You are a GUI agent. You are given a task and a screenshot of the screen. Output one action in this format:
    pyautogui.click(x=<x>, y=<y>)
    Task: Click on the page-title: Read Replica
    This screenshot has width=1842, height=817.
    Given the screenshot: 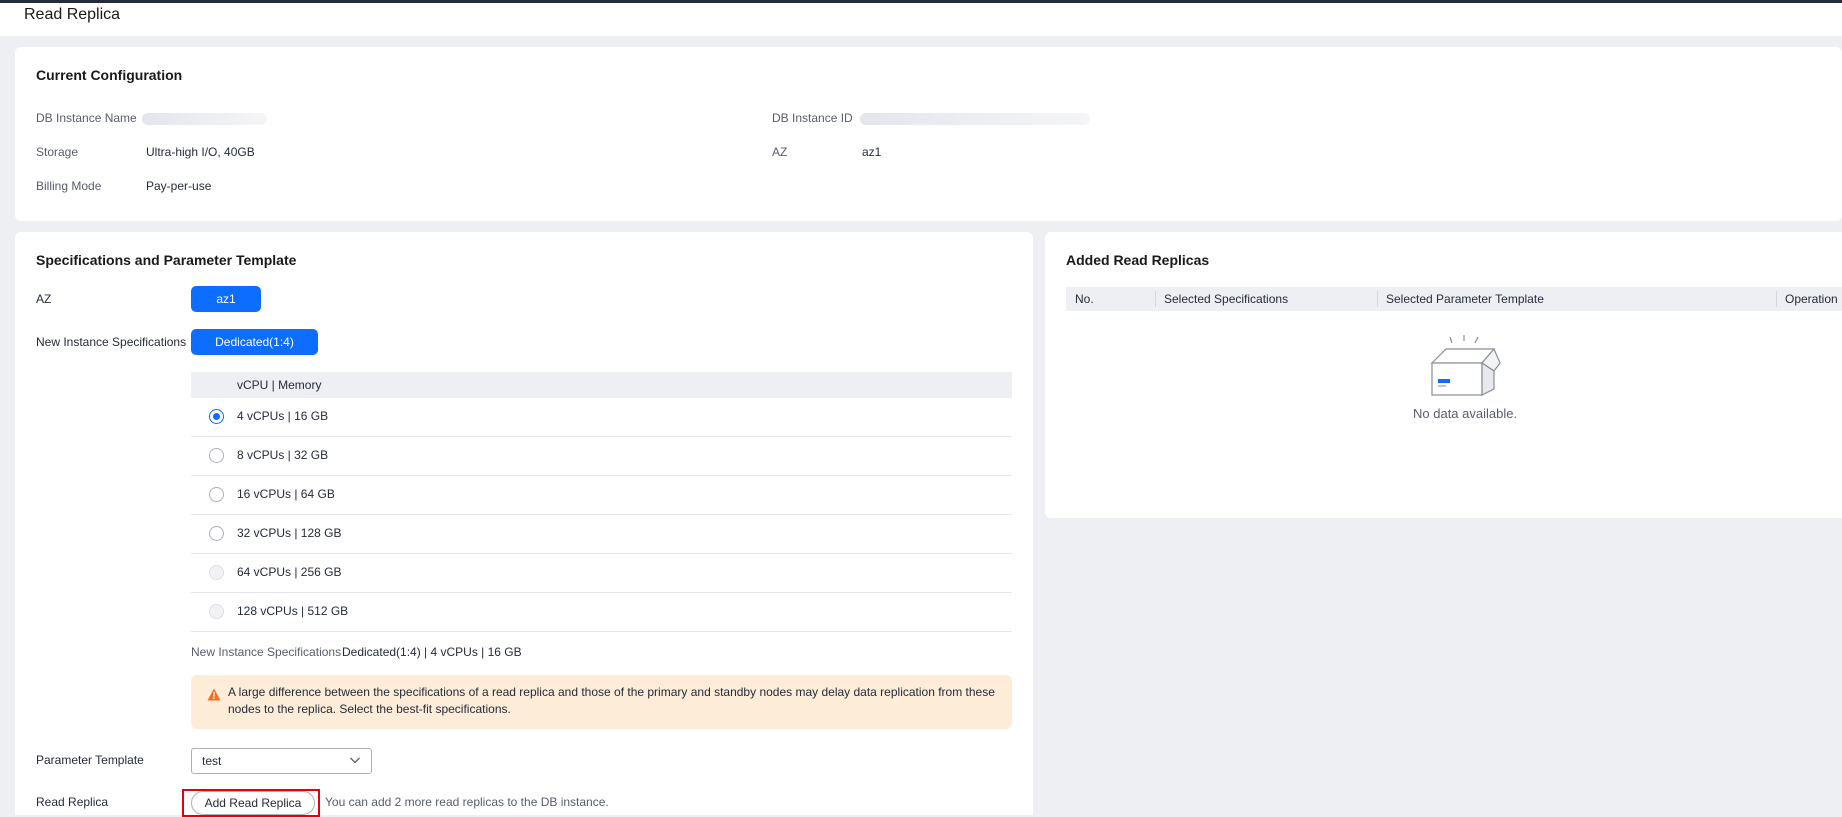 What is the action you would take?
    pyautogui.click(x=72, y=14)
    